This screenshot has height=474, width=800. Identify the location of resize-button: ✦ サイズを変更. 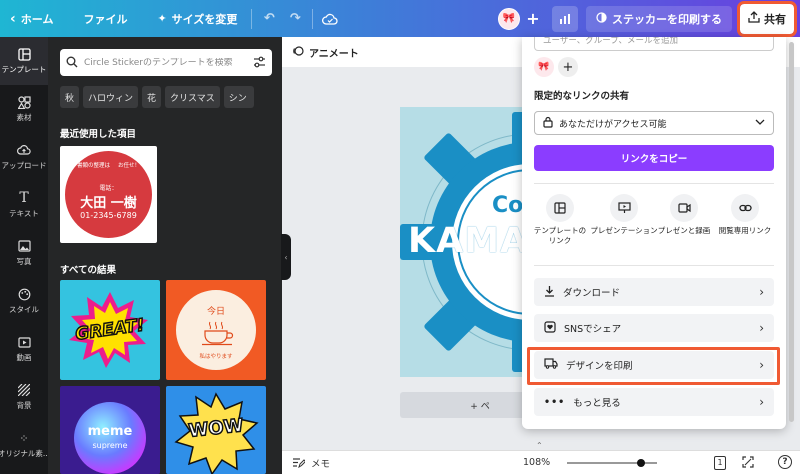
(192, 18).